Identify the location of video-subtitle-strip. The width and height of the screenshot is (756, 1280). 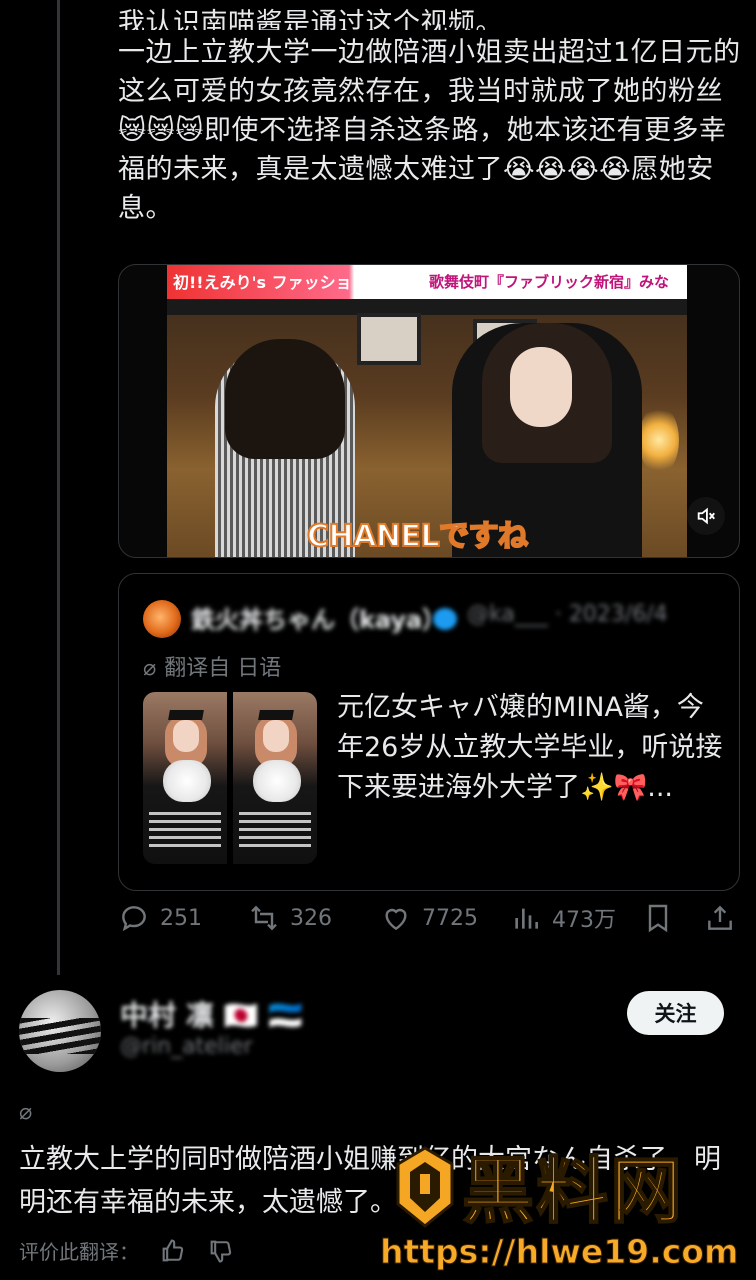
(427, 307).